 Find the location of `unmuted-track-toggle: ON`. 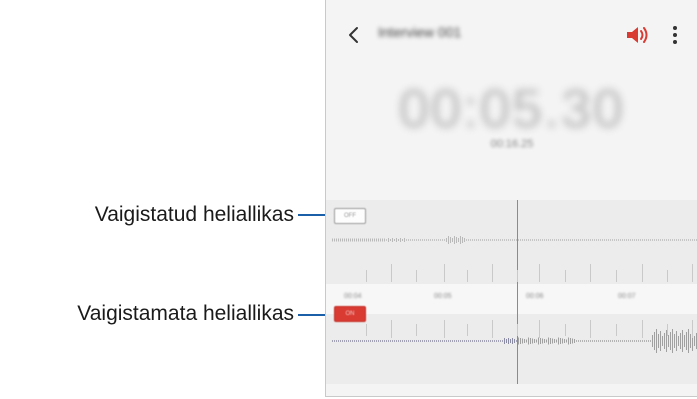

unmuted-track-toggle: ON is located at coordinates (350, 314).